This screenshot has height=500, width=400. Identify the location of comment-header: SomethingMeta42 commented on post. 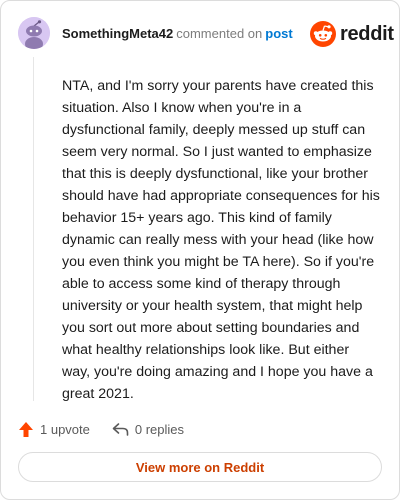
(177, 33).